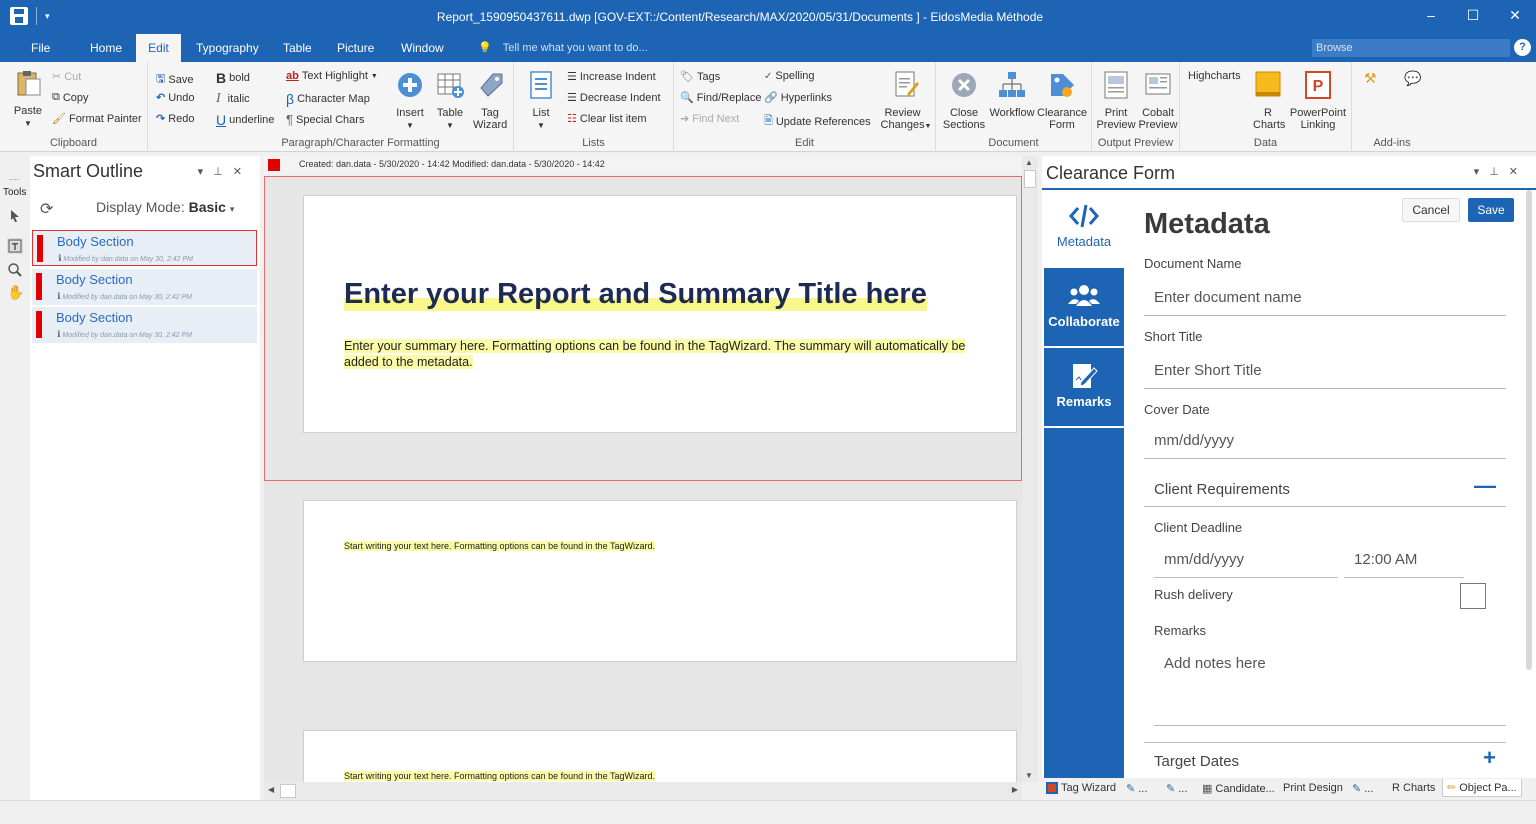 The image size is (1536, 824). What do you see at coordinates (906, 101) in the screenshot?
I see `review-changes-button: Review Changes▼` at bounding box center [906, 101].